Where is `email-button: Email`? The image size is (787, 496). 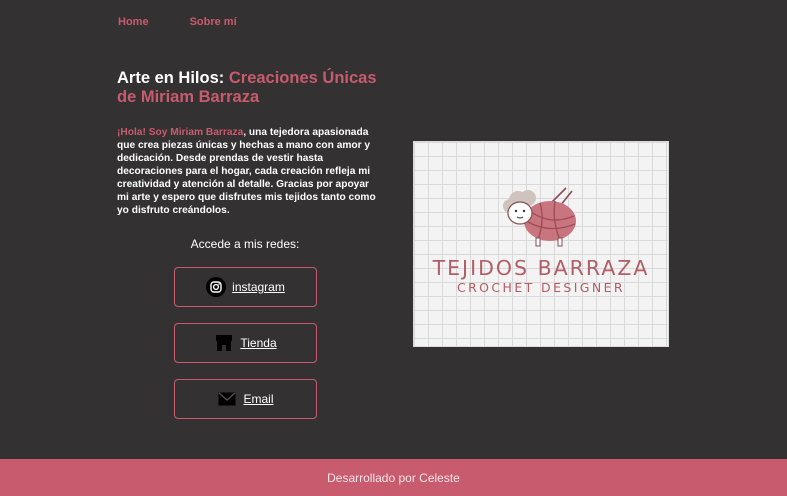
email-button: Email is located at coordinates (245, 399).